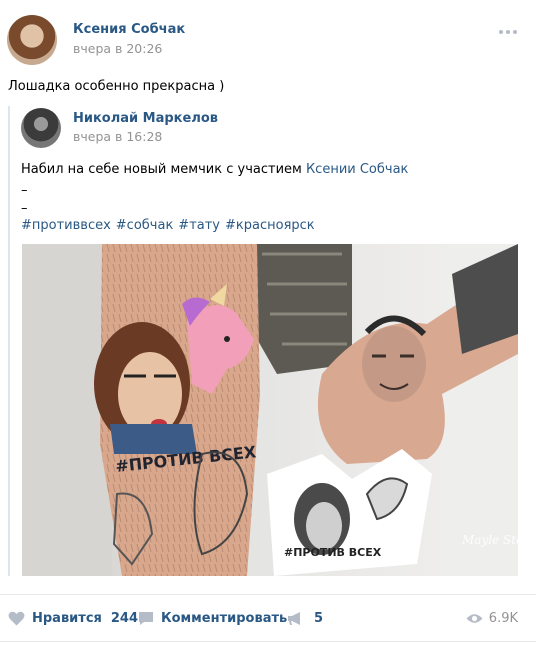 The height and width of the screenshot is (645, 536). What do you see at coordinates (129, 29) in the screenshot?
I see `author-name-link: Ксения Собчак` at bounding box center [129, 29].